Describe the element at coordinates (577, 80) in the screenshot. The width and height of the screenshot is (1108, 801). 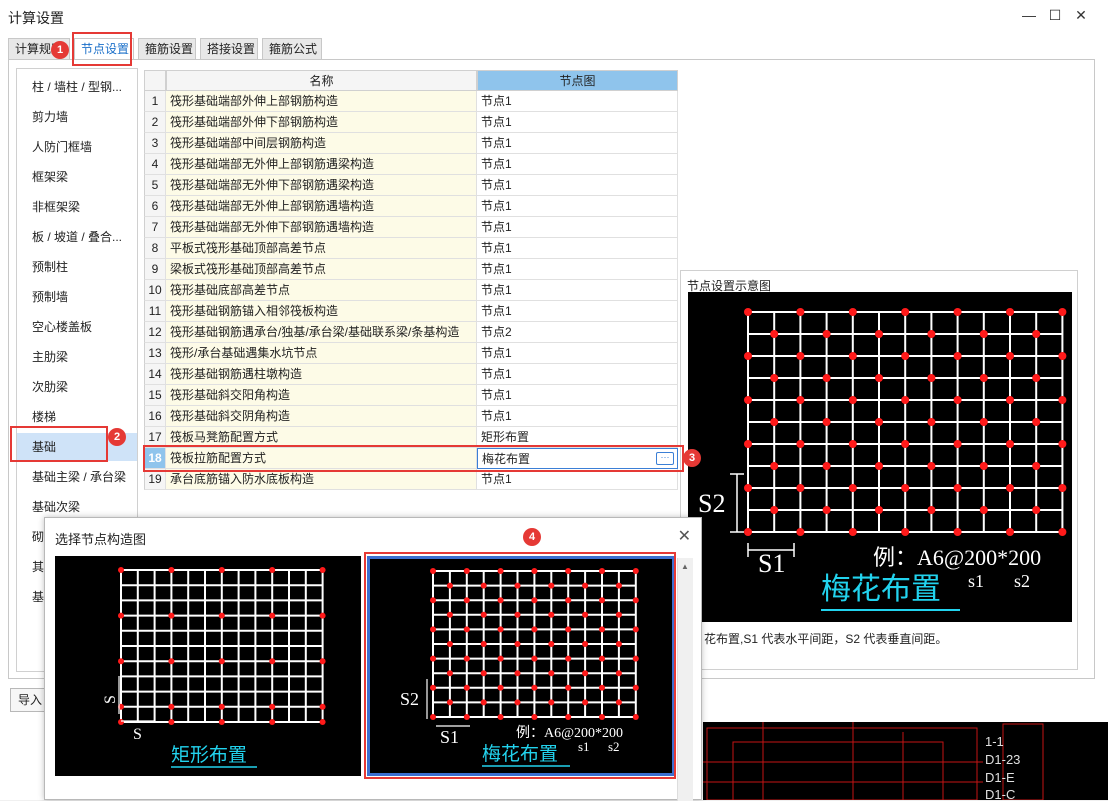
I see `node-column-header: 节点图` at that location.